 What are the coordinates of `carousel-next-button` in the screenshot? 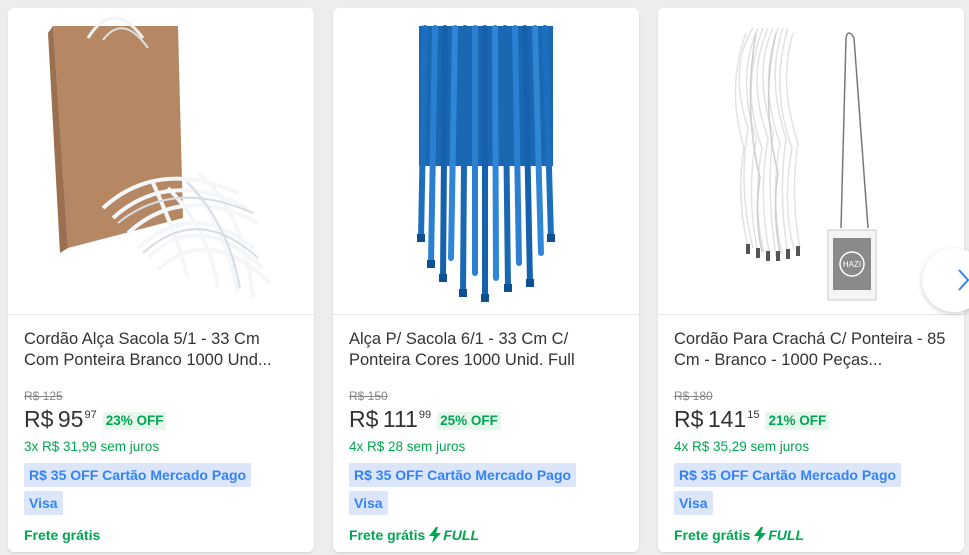 It's located at (945, 280).